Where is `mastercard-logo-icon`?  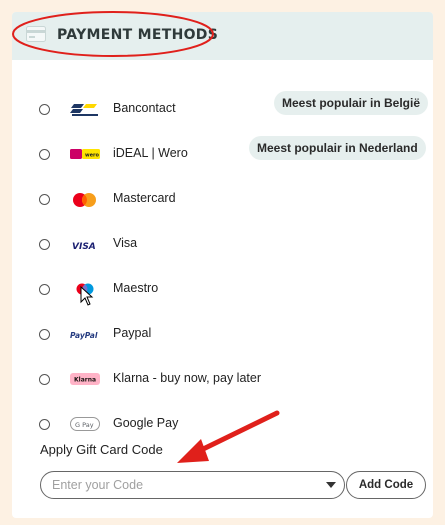
mastercard-logo-icon is located at coordinates (84, 200).